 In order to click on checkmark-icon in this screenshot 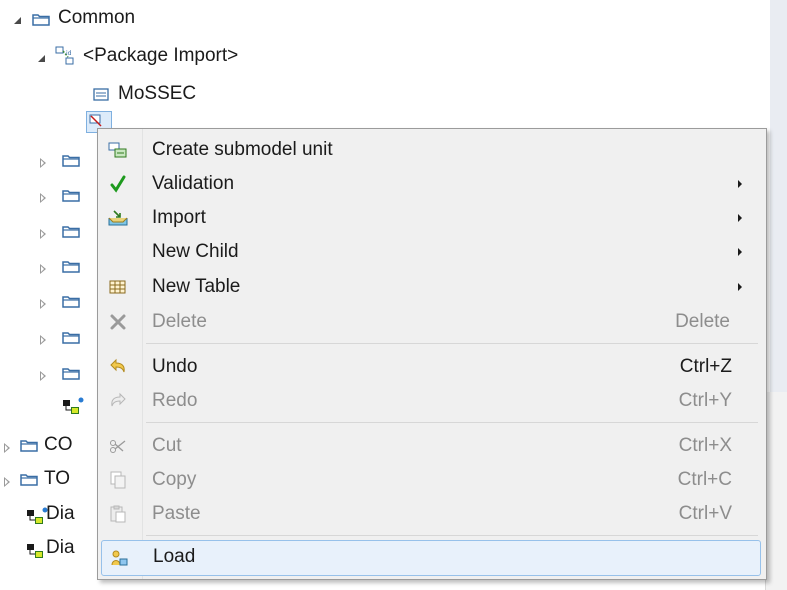, I will do `click(118, 184)`.